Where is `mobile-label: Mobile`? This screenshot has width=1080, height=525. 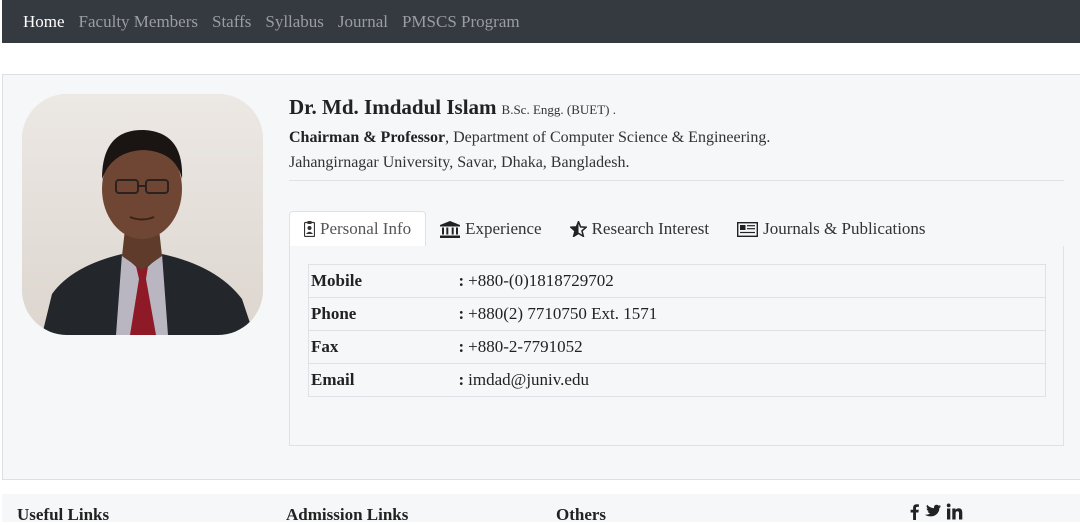 mobile-label: Mobile is located at coordinates (383, 281).